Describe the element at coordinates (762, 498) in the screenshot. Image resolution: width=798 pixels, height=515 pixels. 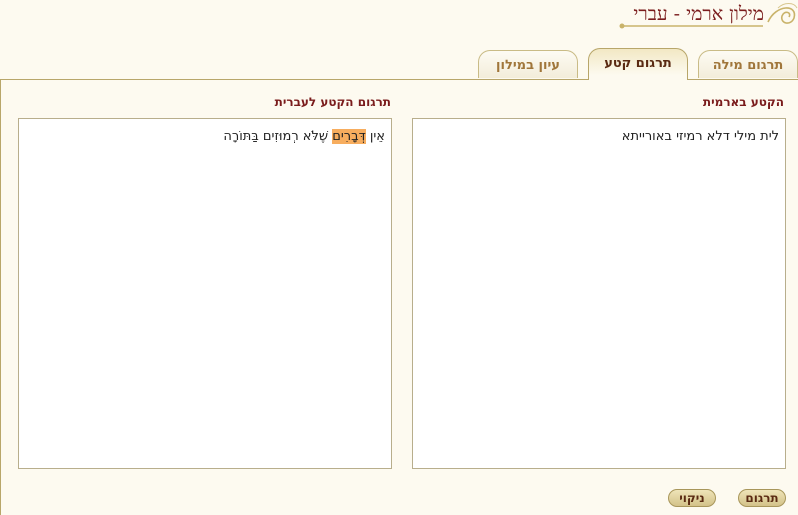
I see `translate-button: תרגום` at that location.